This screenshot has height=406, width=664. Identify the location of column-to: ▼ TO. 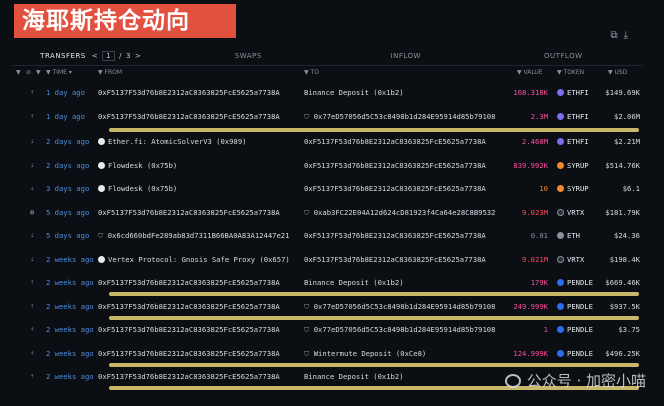
(311, 72).